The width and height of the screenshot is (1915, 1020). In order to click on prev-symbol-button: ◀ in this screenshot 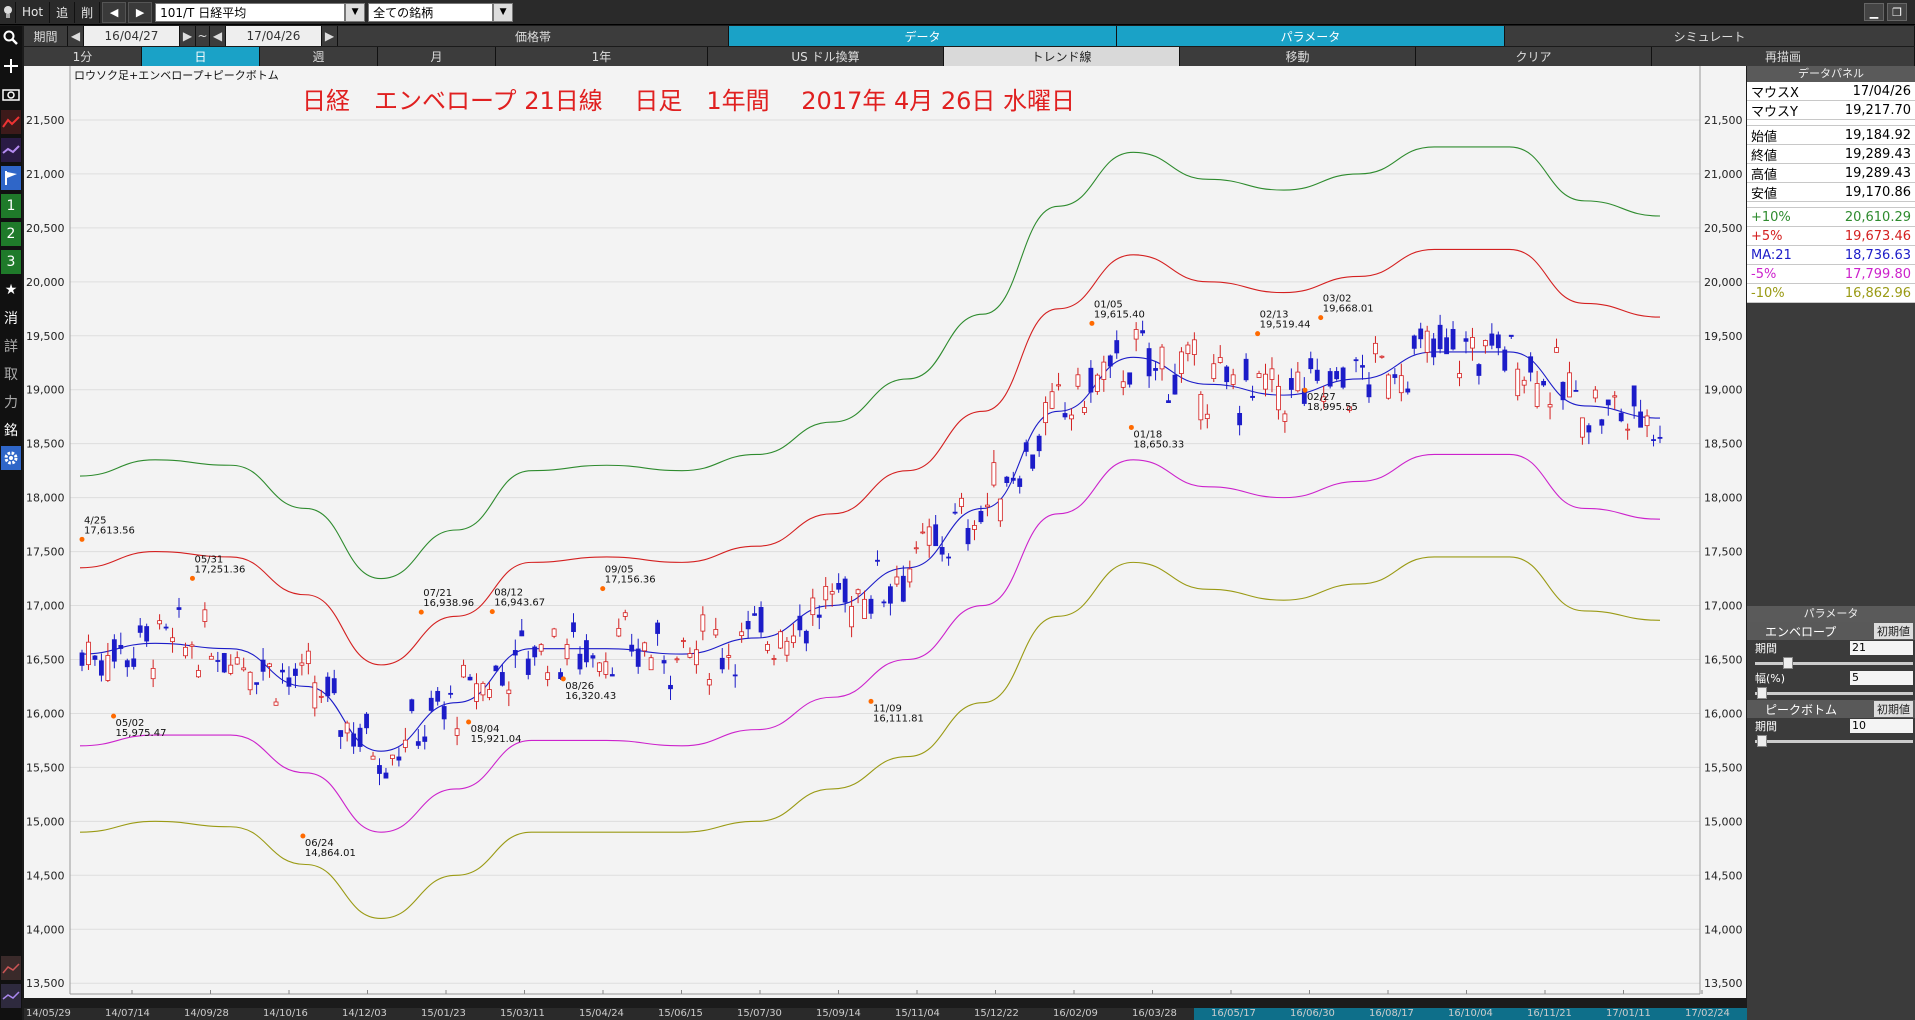, I will do `click(114, 12)`.